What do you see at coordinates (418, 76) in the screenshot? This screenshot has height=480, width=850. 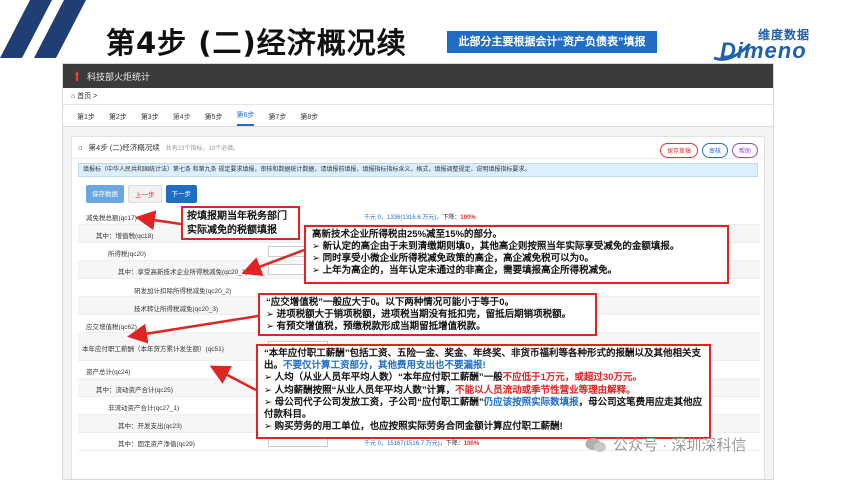 I see `app-topbar: 科技部火炬统计` at bounding box center [418, 76].